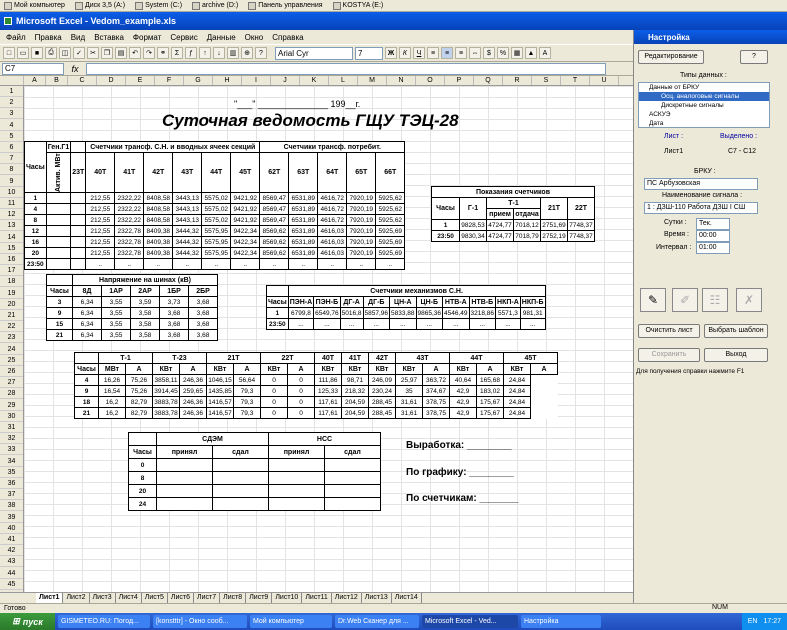  Describe the element at coordinates (75, 69) in the screenshot. I see `fx-icon: fx` at that location.